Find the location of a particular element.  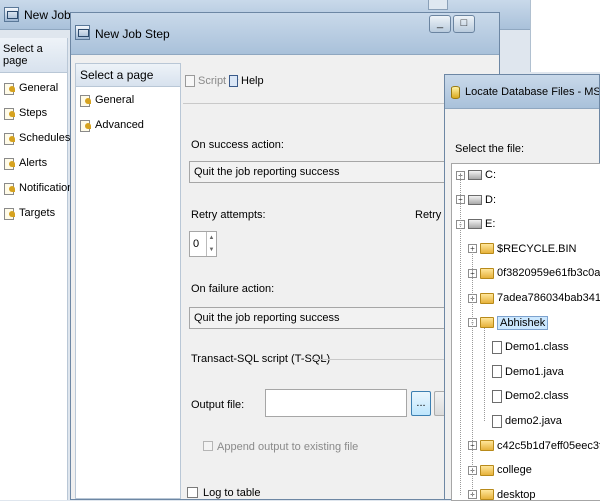

page-item-steps: Steps is located at coordinates (33, 112).